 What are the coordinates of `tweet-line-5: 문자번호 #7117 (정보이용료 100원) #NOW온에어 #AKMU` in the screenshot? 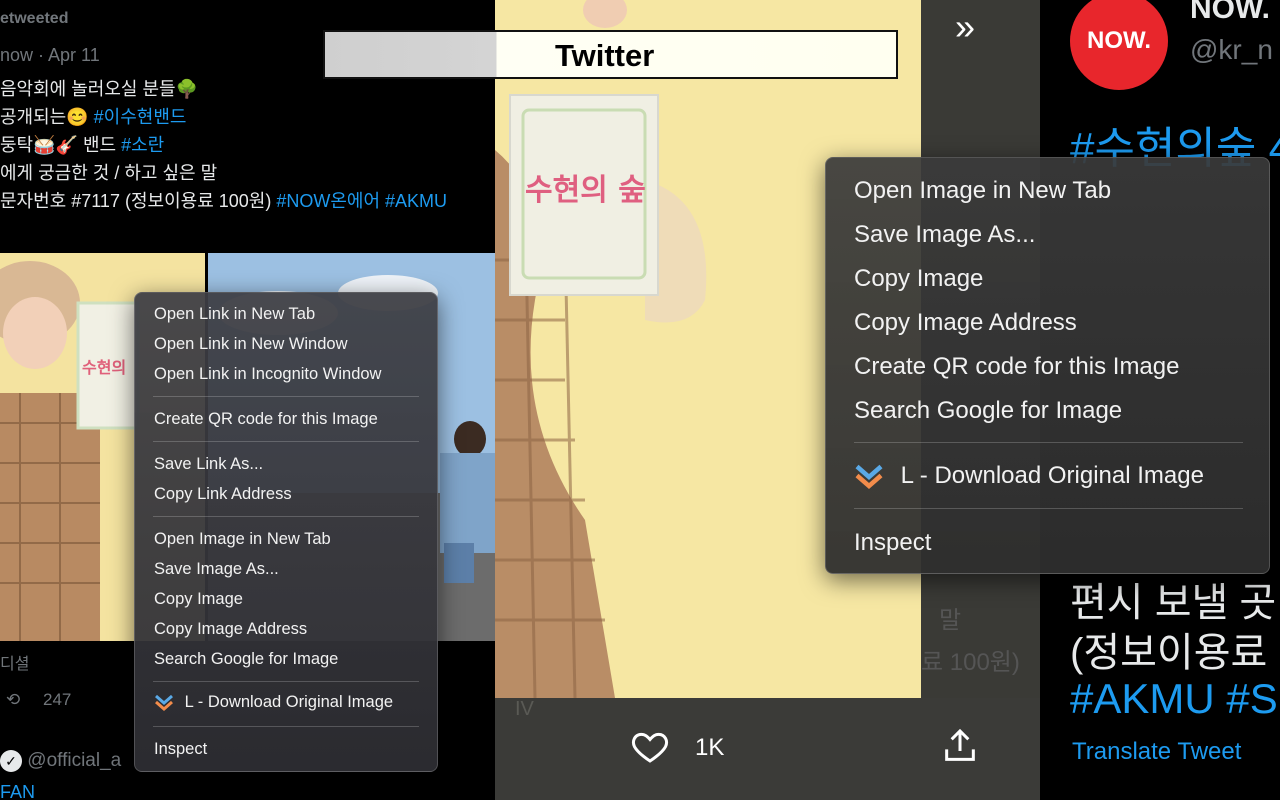 It's located at (223, 200).